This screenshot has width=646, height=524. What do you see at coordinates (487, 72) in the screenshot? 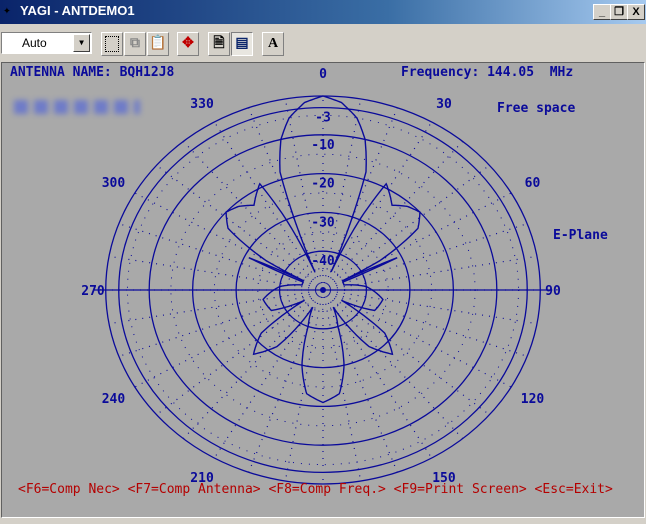
I see `frequency: Frequency: 144.05 MHz` at bounding box center [487, 72].